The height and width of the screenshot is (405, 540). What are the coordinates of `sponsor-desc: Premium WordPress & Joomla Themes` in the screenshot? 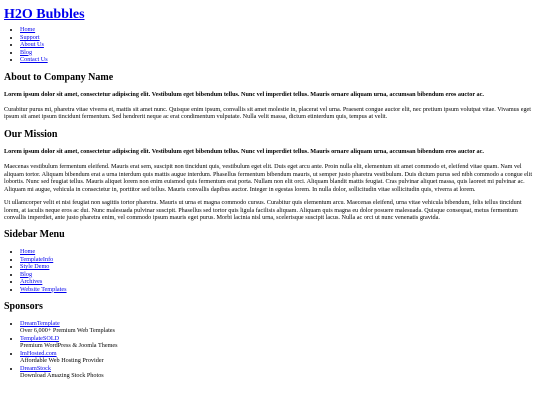 It's located at (69, 346).